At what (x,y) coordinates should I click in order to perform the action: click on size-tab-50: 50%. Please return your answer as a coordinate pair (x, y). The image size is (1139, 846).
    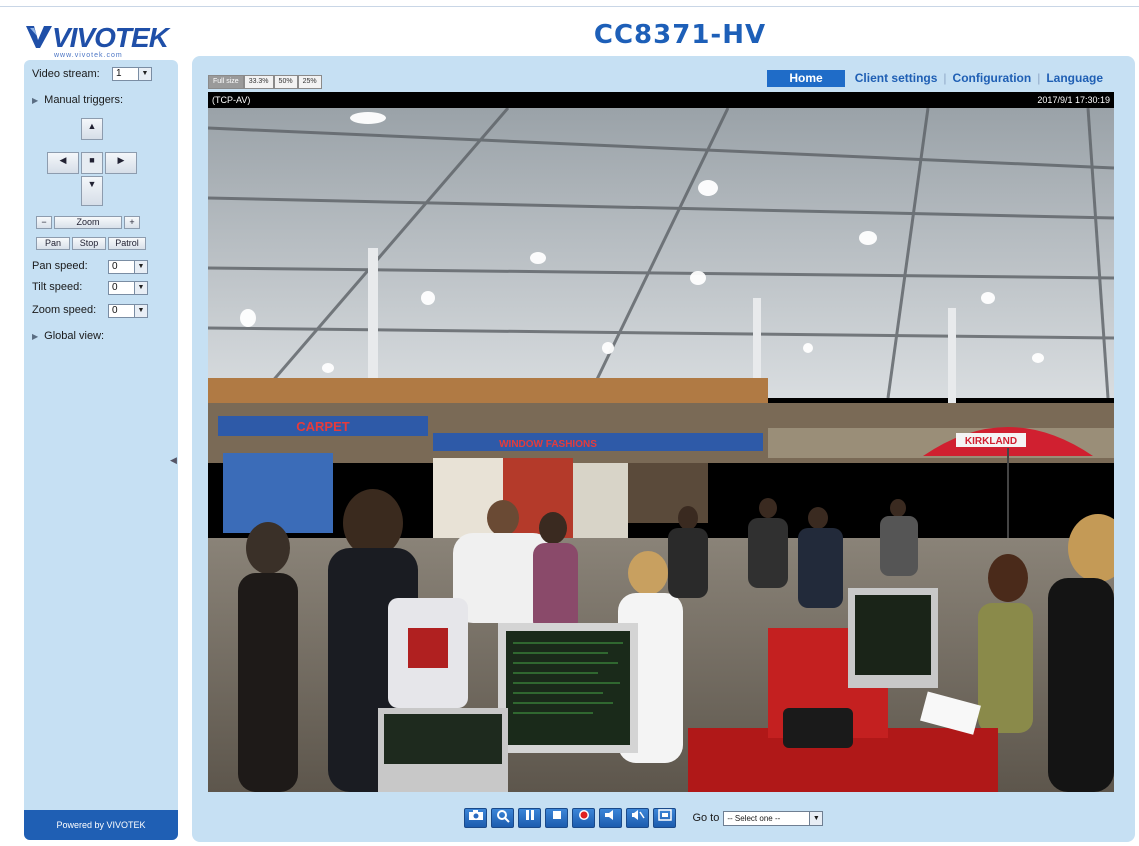
    Looking at the image, I should click on (285, 82).